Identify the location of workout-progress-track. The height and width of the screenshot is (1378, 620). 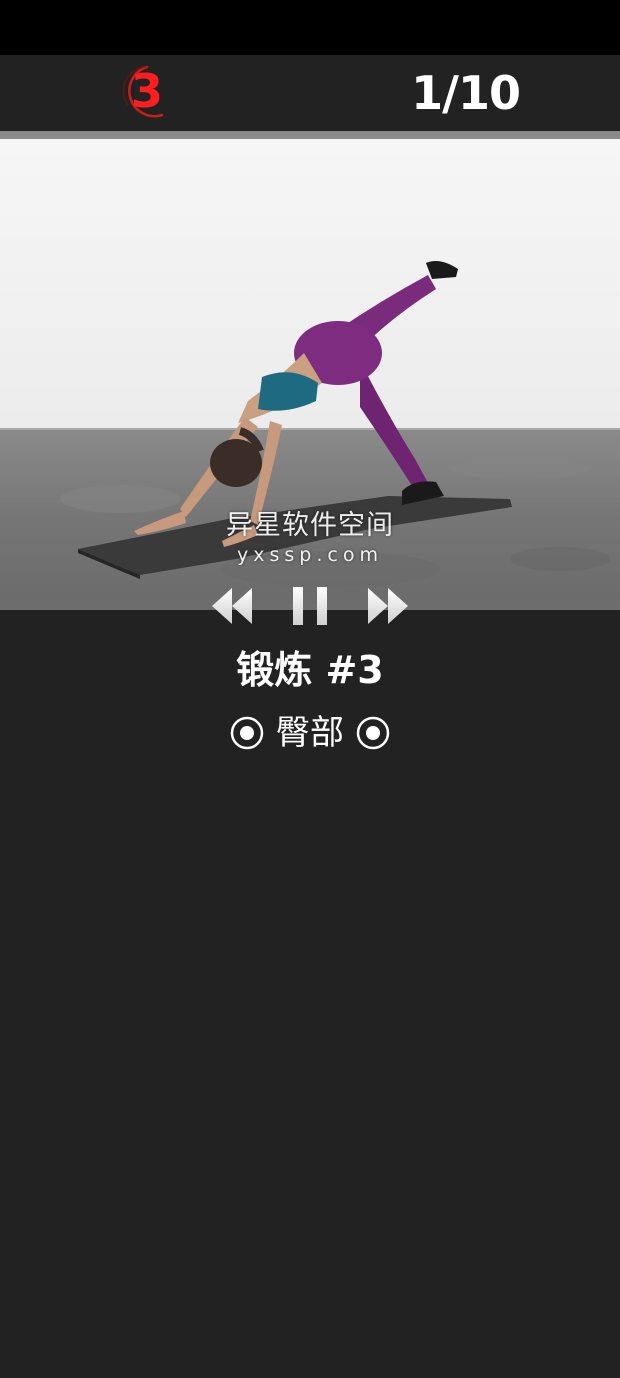
(310, 135).